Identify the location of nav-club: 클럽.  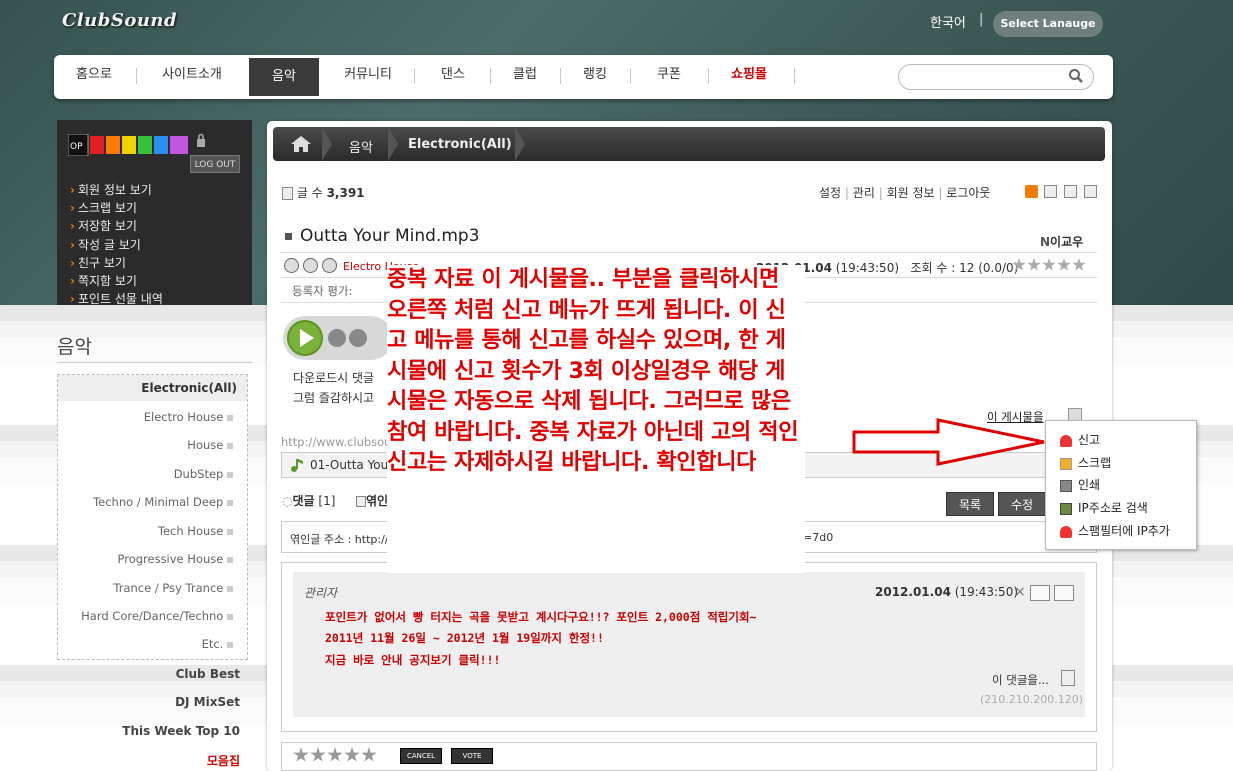
(525, 75).